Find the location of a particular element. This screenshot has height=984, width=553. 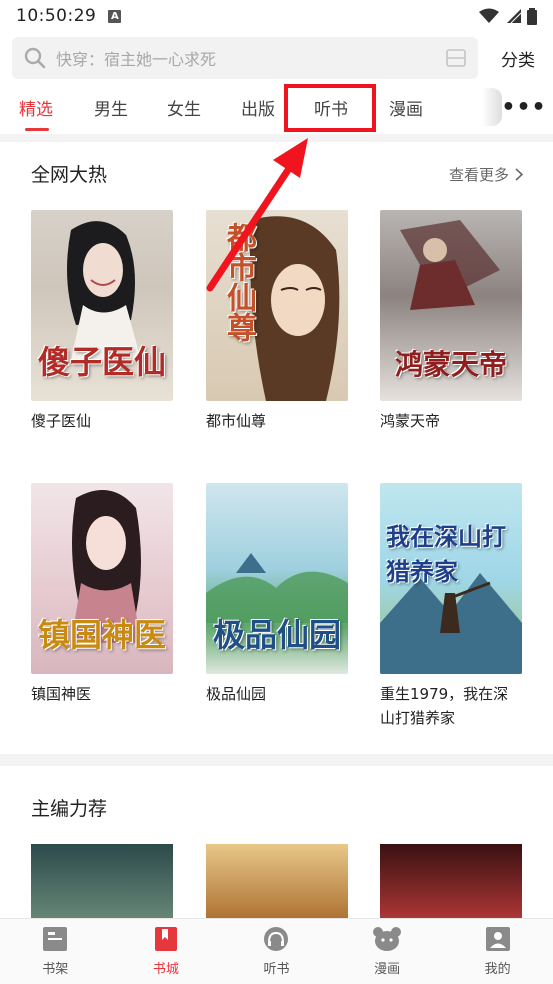

search-icon is located at coordinates (35, 58).